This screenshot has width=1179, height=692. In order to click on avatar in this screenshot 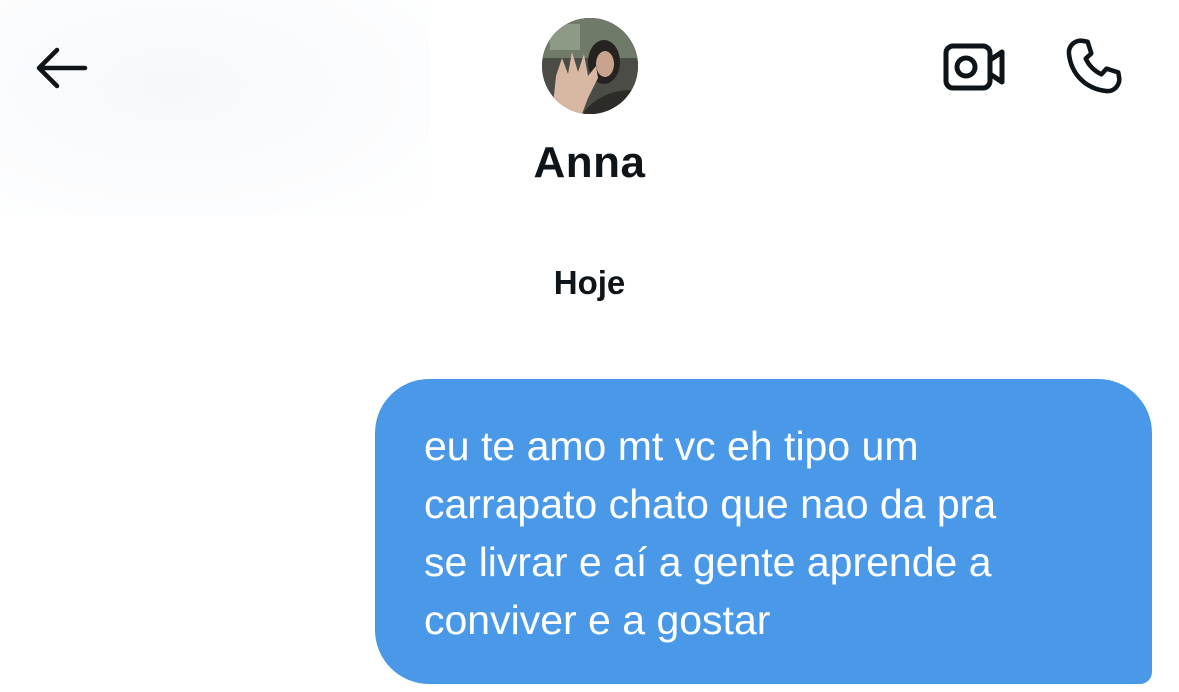, I will do `click(590, 66)`.